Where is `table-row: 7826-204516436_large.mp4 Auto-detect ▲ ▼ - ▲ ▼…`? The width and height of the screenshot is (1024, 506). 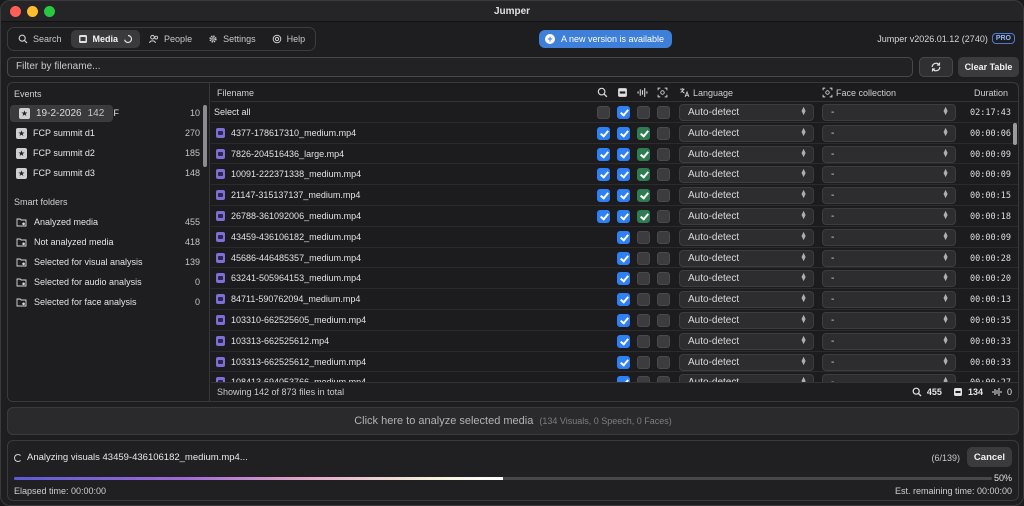 table-row: 7826-204516436_large.mp4 Auto-detect ▲ ▼ - ▲ ▼… is located at coordinates (614, 154).